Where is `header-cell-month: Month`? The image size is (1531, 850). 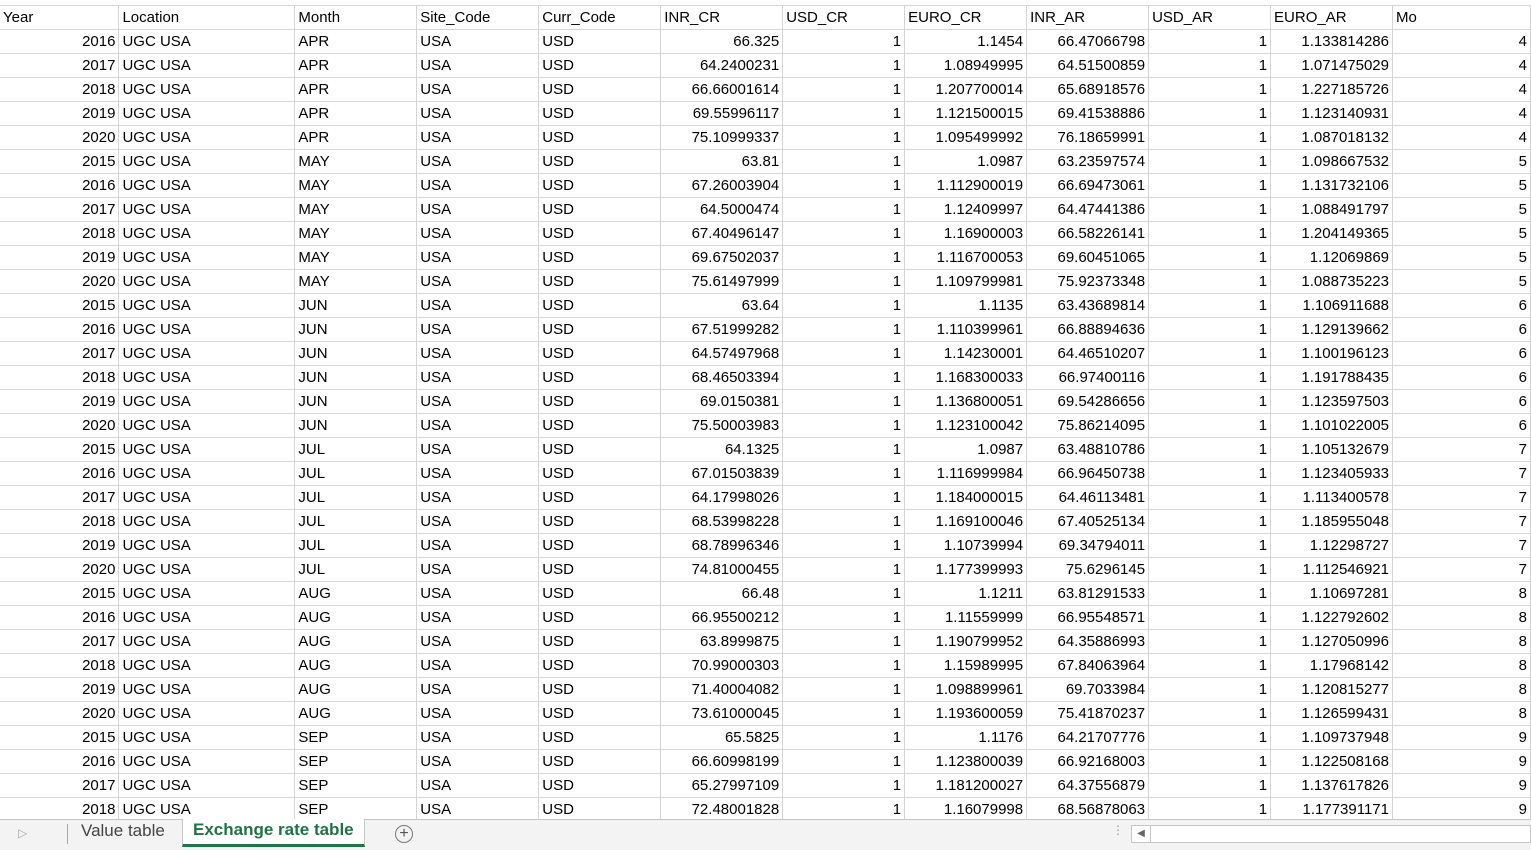 header-cell-month: Month is located at coordinates (356, 18).